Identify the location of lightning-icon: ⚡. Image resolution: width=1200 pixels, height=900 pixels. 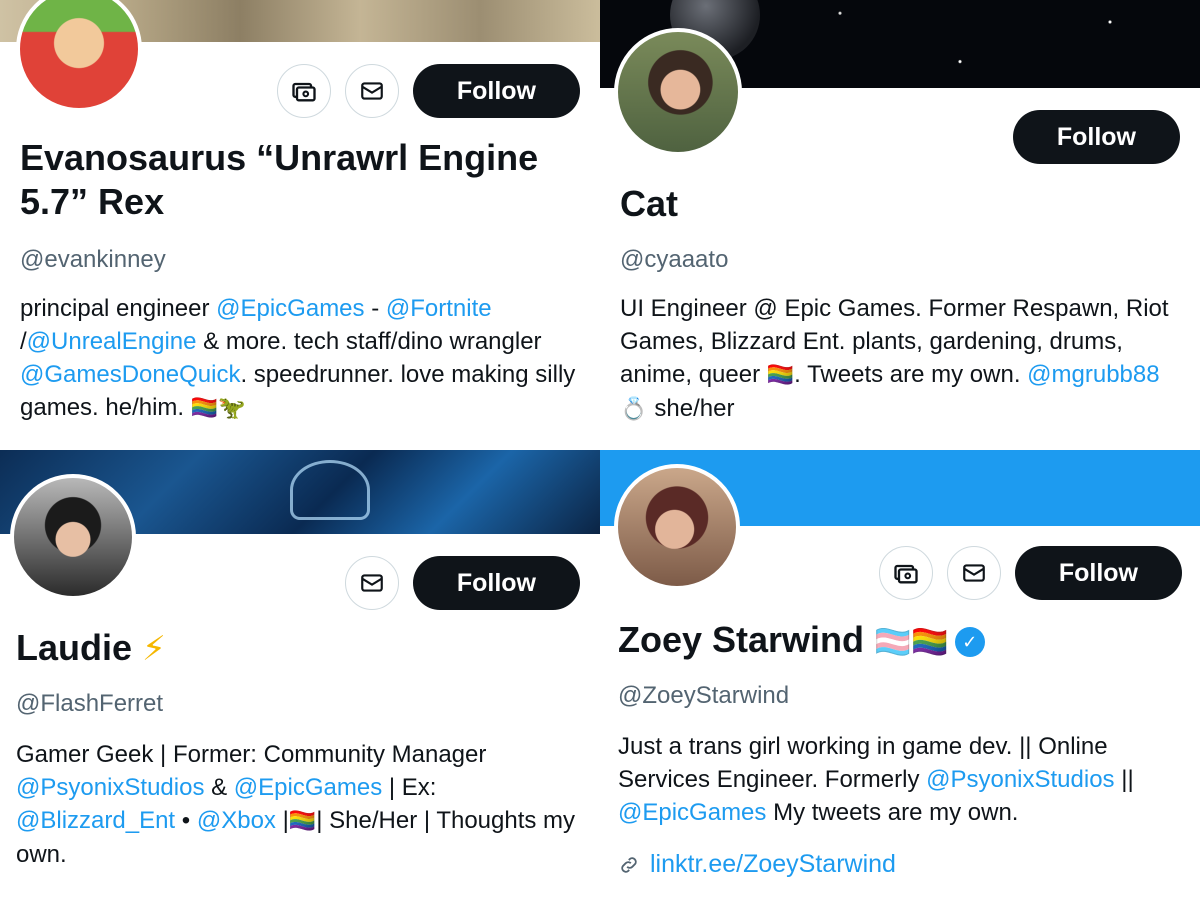
(154, 649).